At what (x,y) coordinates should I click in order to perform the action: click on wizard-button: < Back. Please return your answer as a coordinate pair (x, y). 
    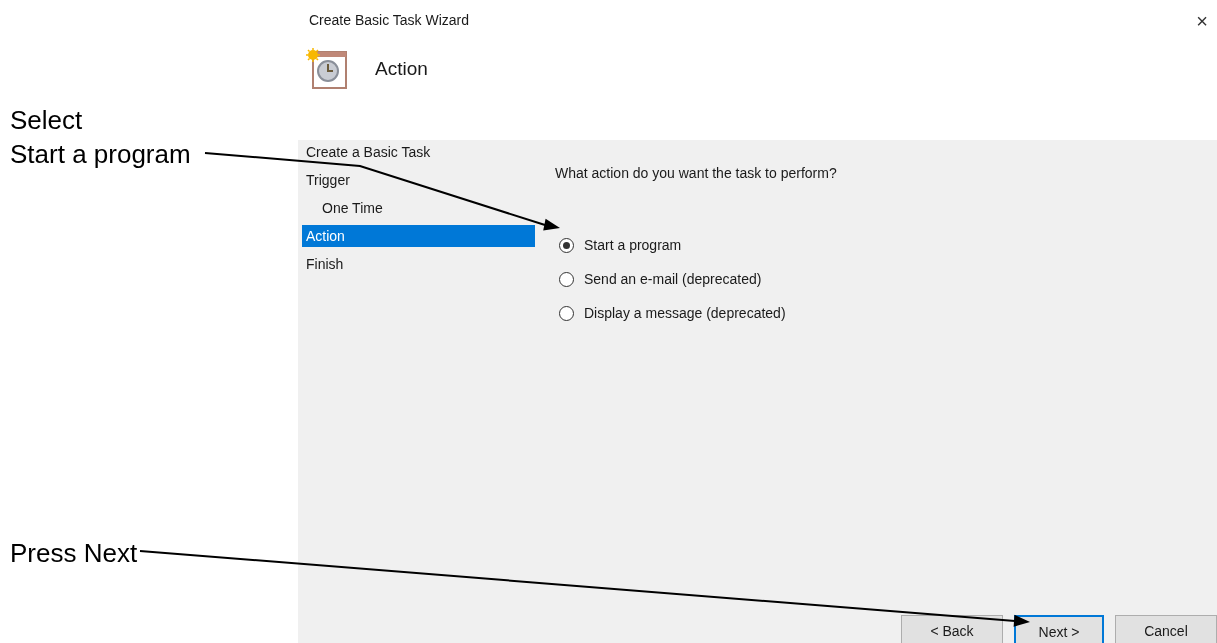
    Looking at the image, I should click on (952, 629).